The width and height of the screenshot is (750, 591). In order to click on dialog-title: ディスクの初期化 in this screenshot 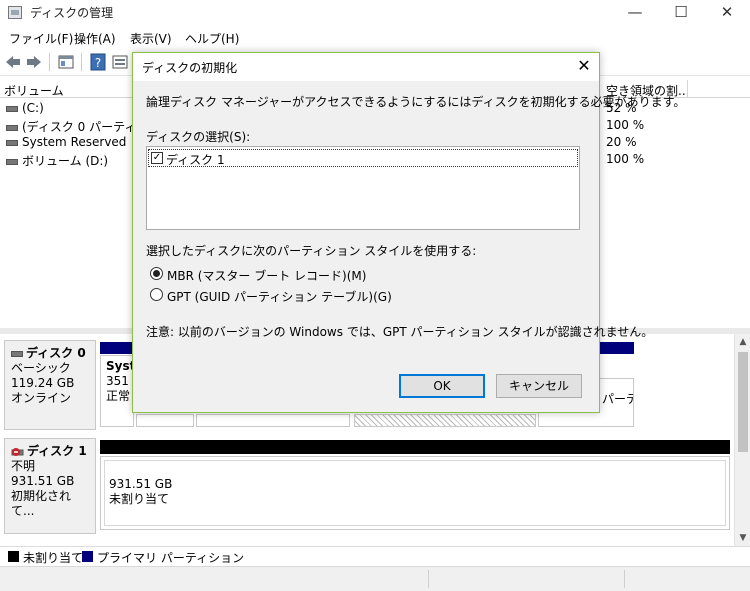, I will do `click(190, 68)`.